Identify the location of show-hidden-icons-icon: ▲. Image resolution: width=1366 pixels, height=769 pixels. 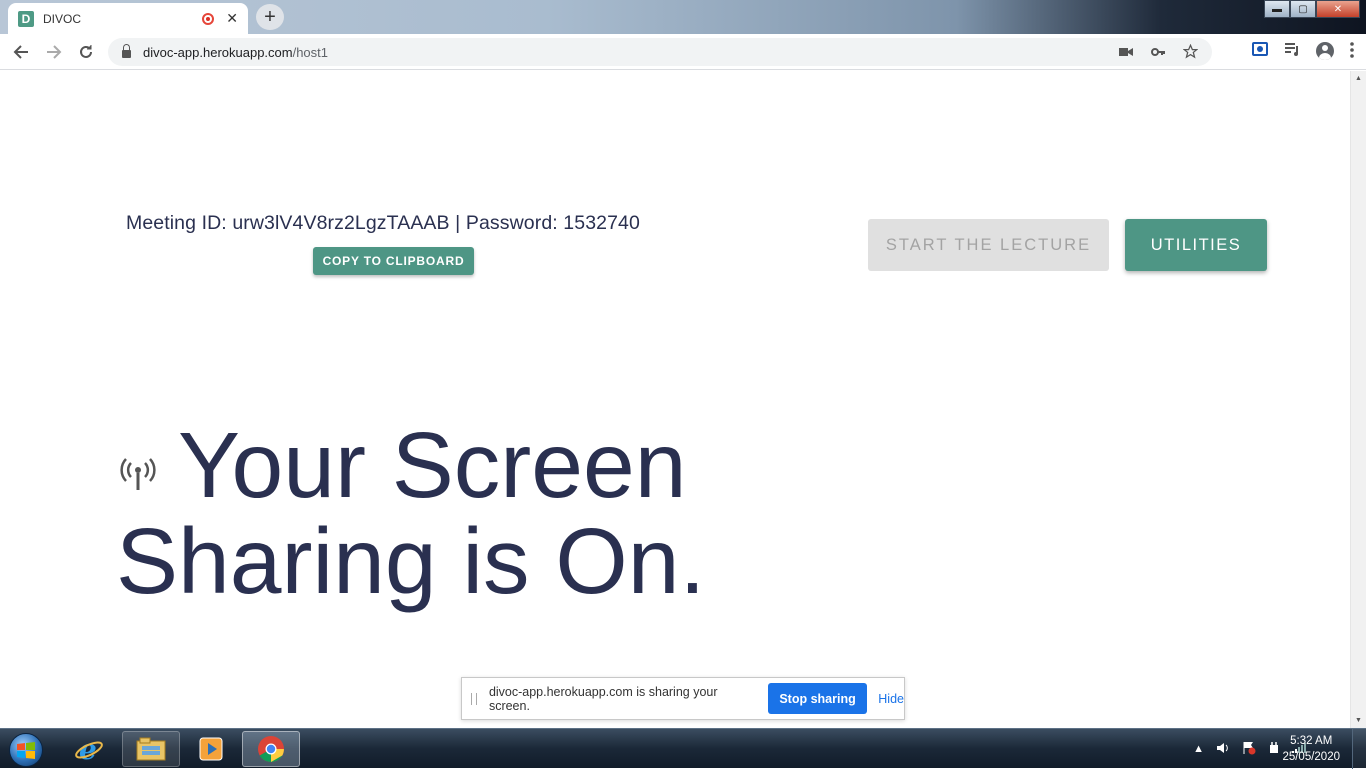
(1198, 749).